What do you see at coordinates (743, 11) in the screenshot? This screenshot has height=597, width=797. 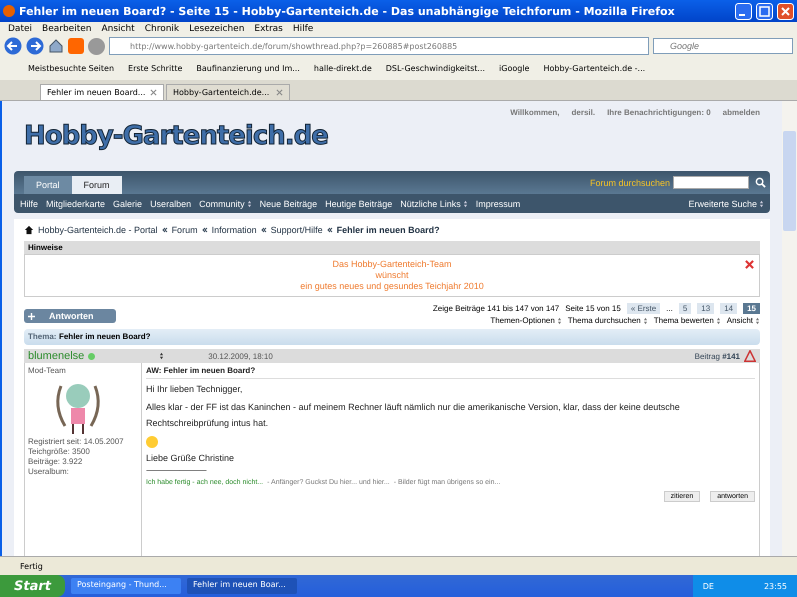 I see `minimize-button` at bounding box center [743, 11].